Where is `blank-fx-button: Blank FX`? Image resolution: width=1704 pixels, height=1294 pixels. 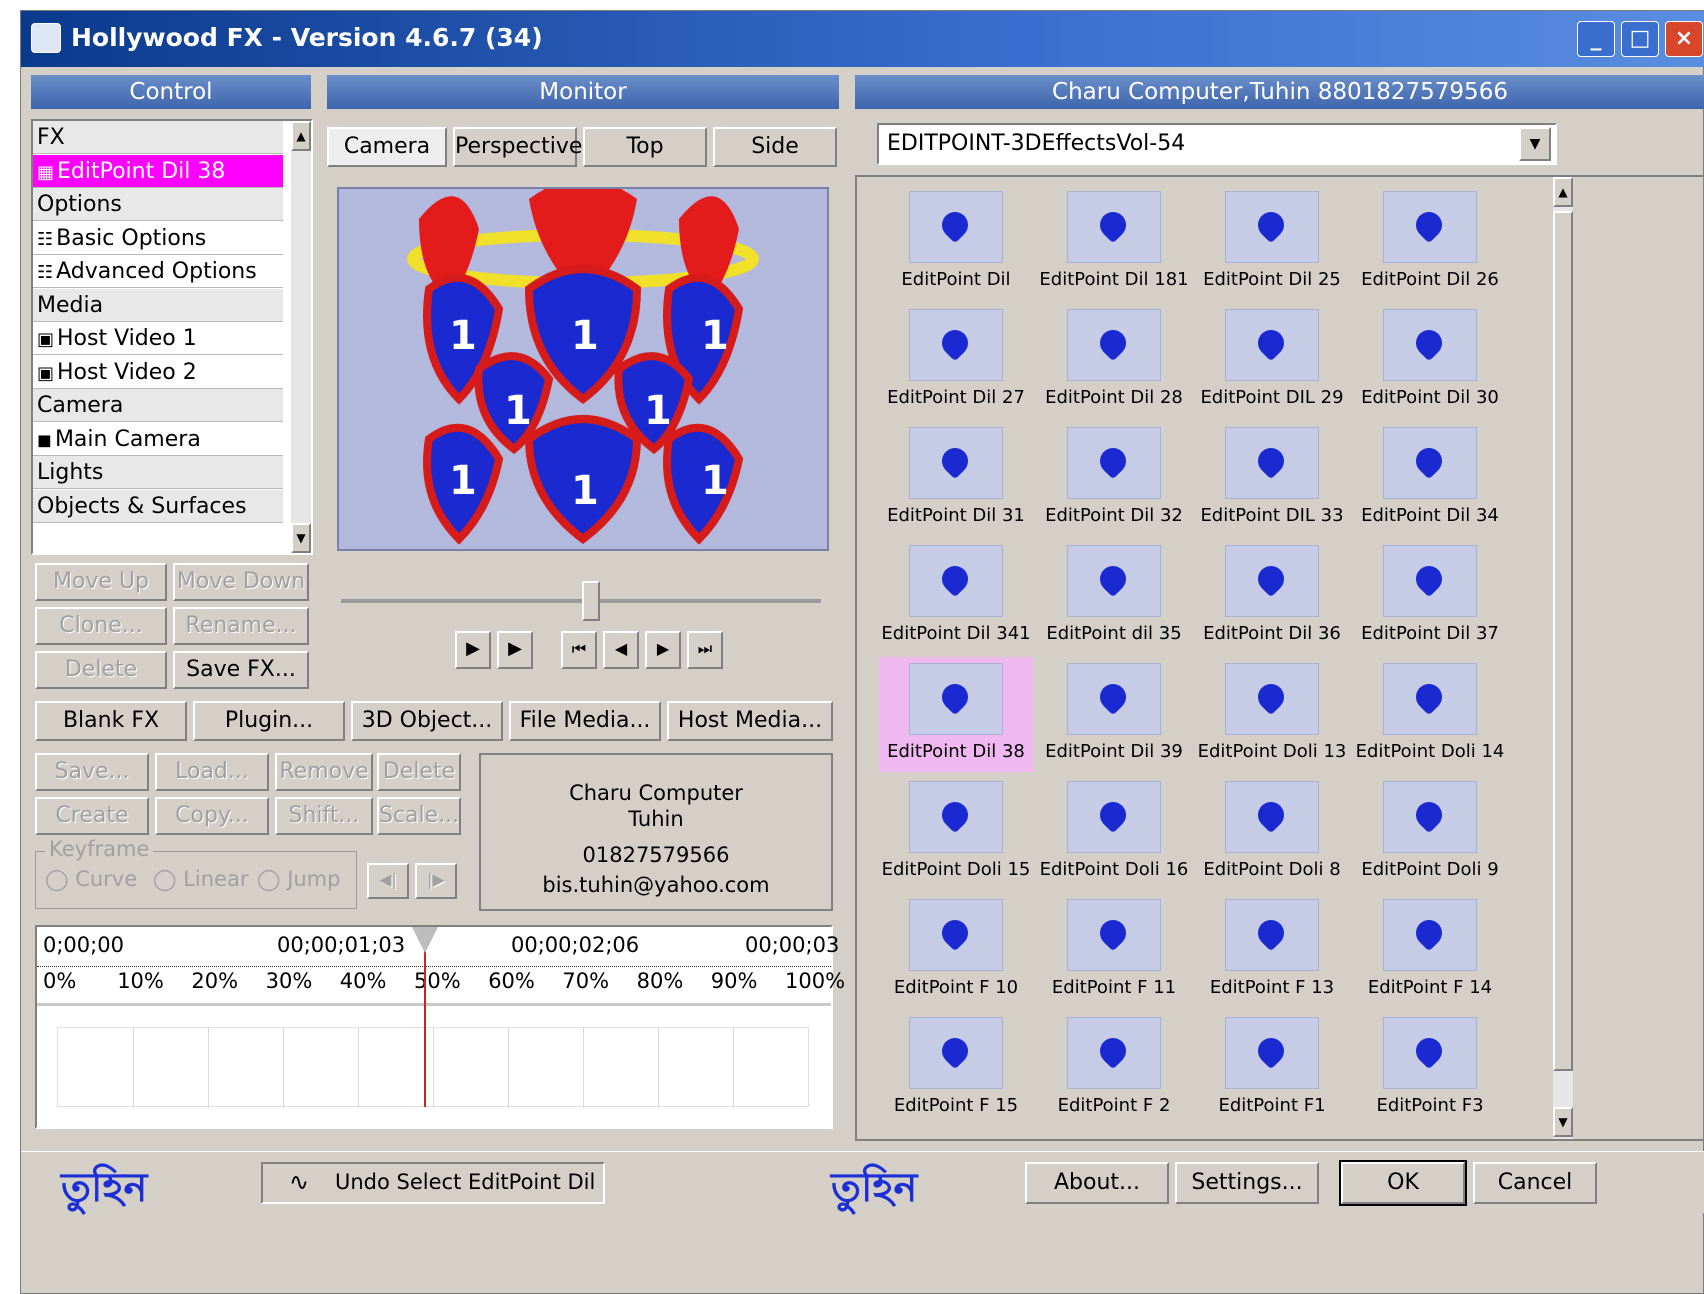 blank-fx-button: Blank FX is located at coordinates (111, 721).